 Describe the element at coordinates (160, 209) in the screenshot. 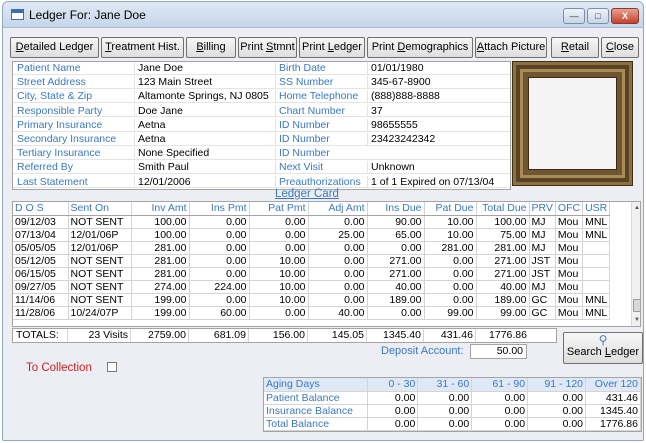

I see `ledger-column-header: Inv Amt` at that location.